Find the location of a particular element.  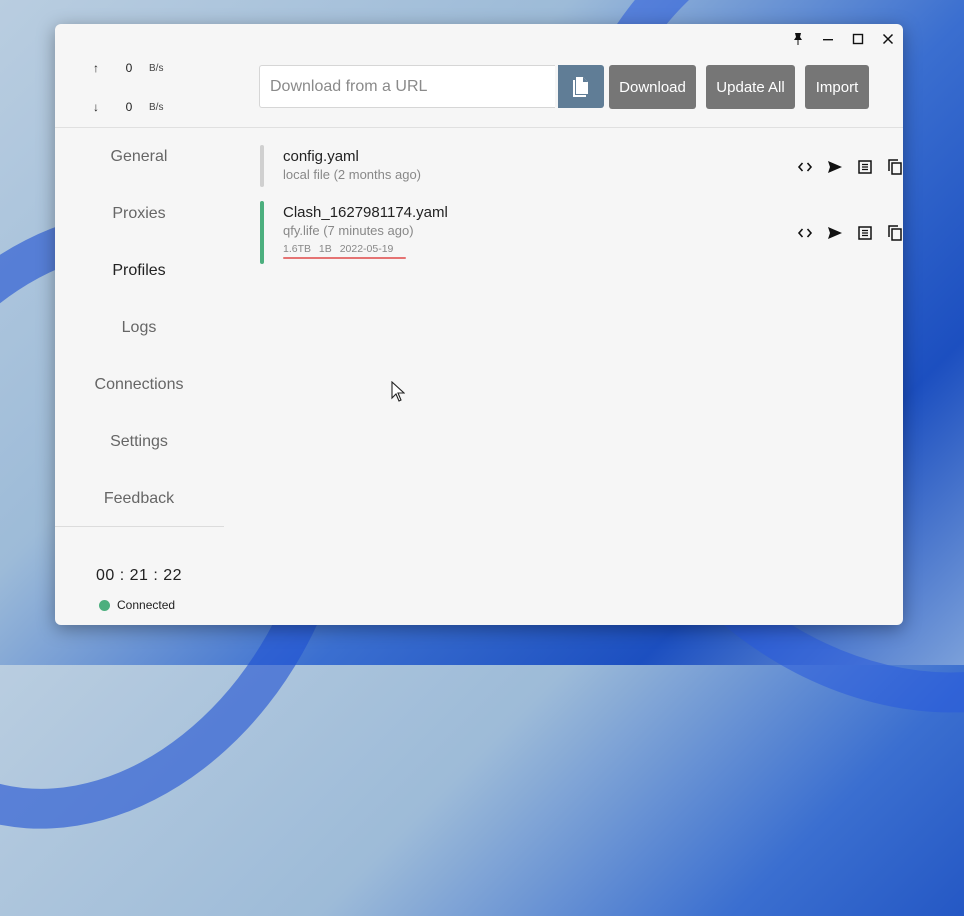

window-controls is located at coordinates (843, 39).